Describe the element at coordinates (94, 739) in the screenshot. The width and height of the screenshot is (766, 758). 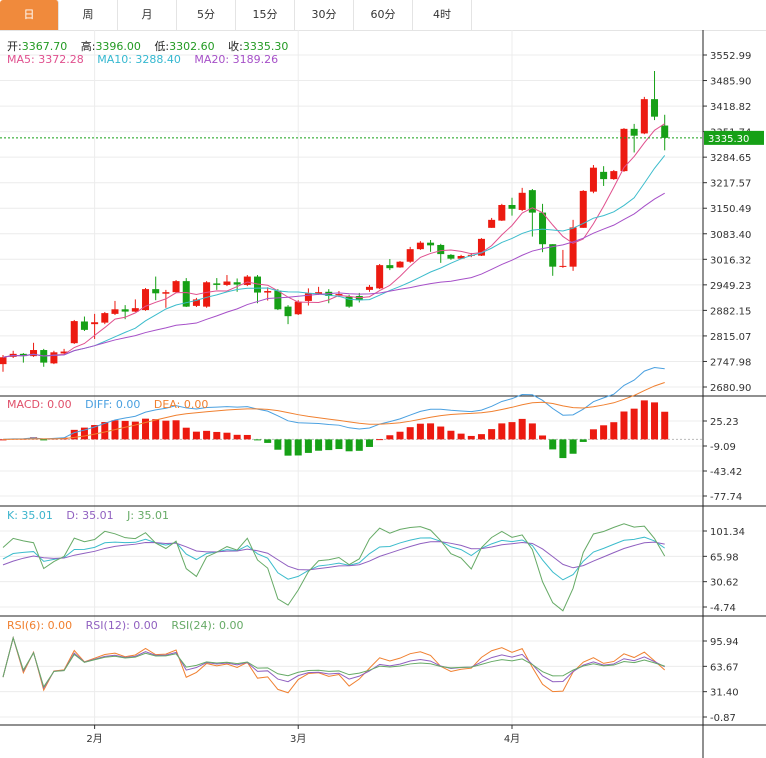
I see `month-label: 2月` at that location.